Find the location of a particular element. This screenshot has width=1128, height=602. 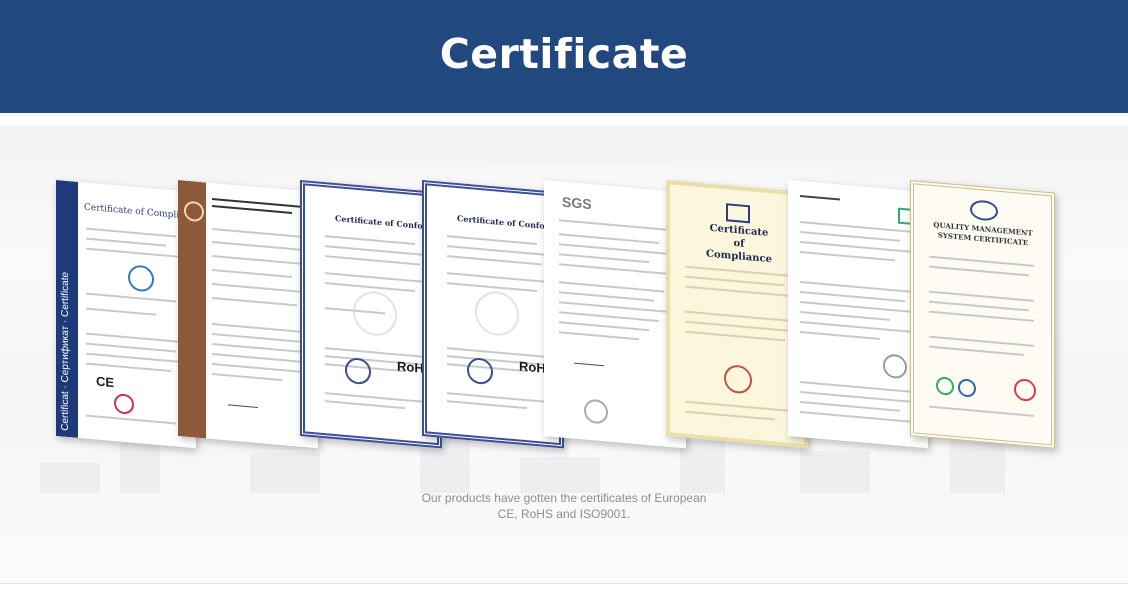

certificate-attestation is located at coordinates (248, 314).